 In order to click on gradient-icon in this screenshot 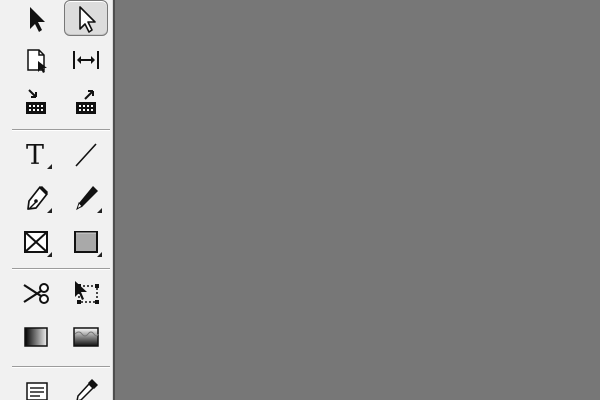, I will do `click(36, 337)`.